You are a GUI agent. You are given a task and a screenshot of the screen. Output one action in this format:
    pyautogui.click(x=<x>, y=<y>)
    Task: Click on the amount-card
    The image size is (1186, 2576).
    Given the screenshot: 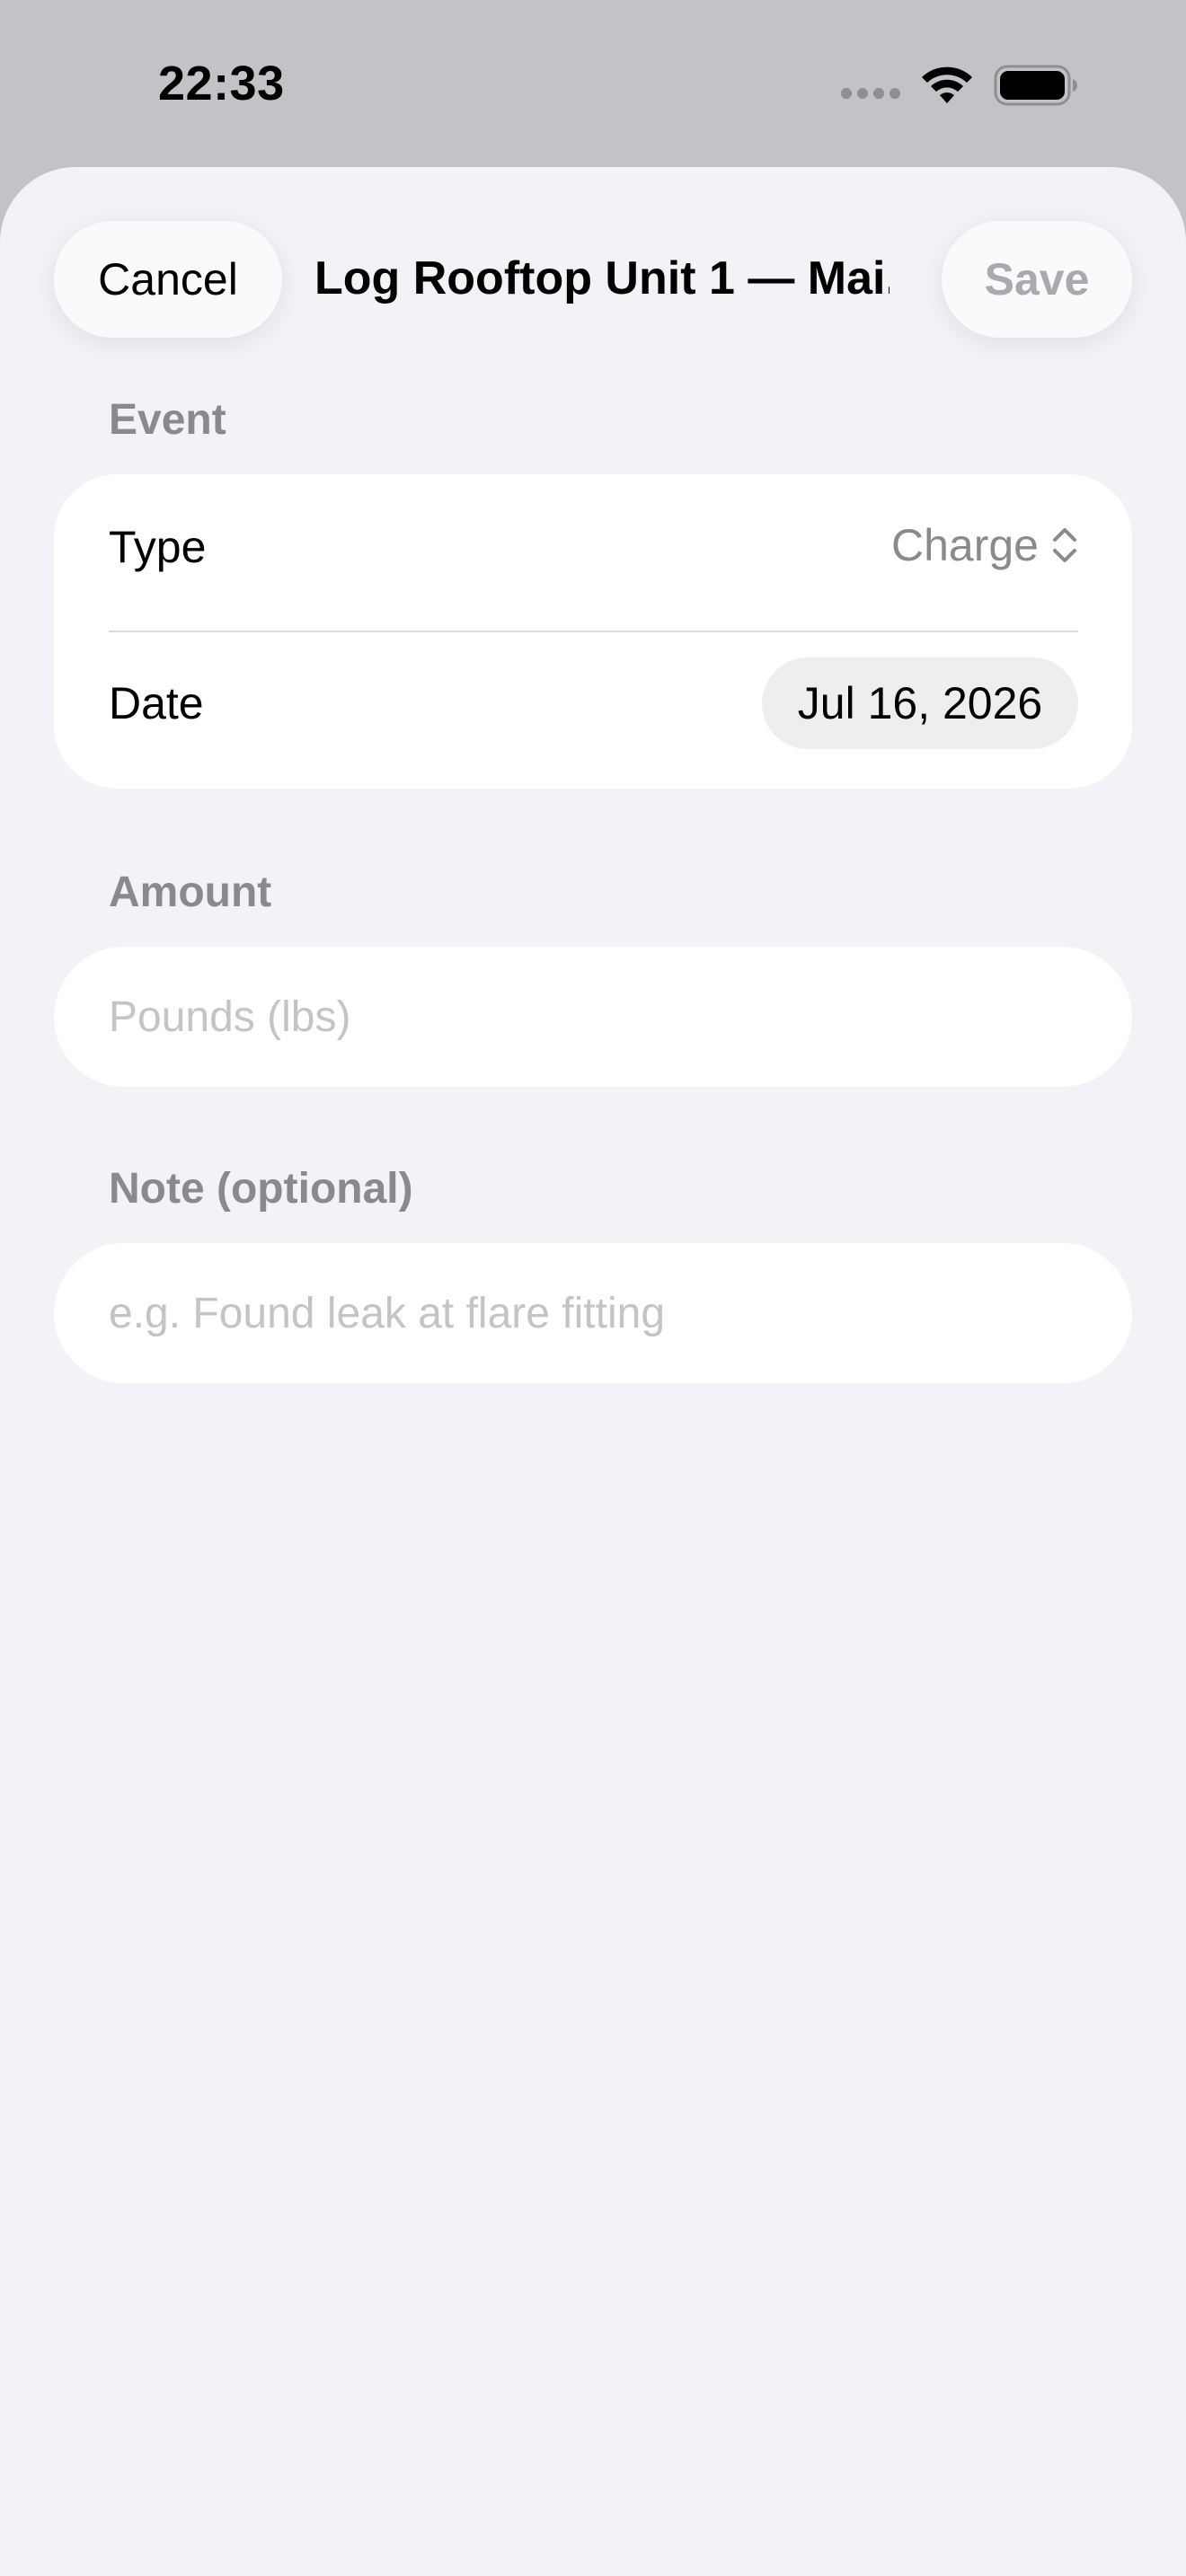 What is the action you would take?
    pyautogui.click(x=593, y=1017)
    